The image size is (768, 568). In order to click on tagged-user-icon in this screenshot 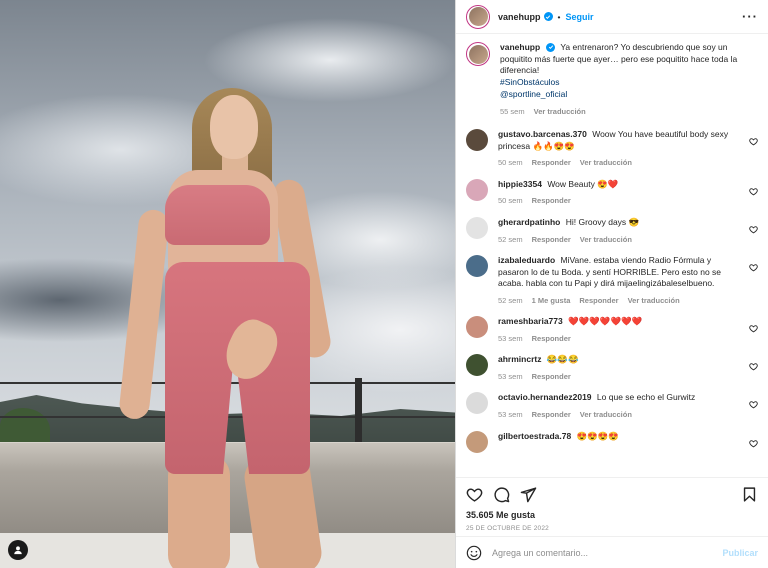, I will do `click(18, 550)`.